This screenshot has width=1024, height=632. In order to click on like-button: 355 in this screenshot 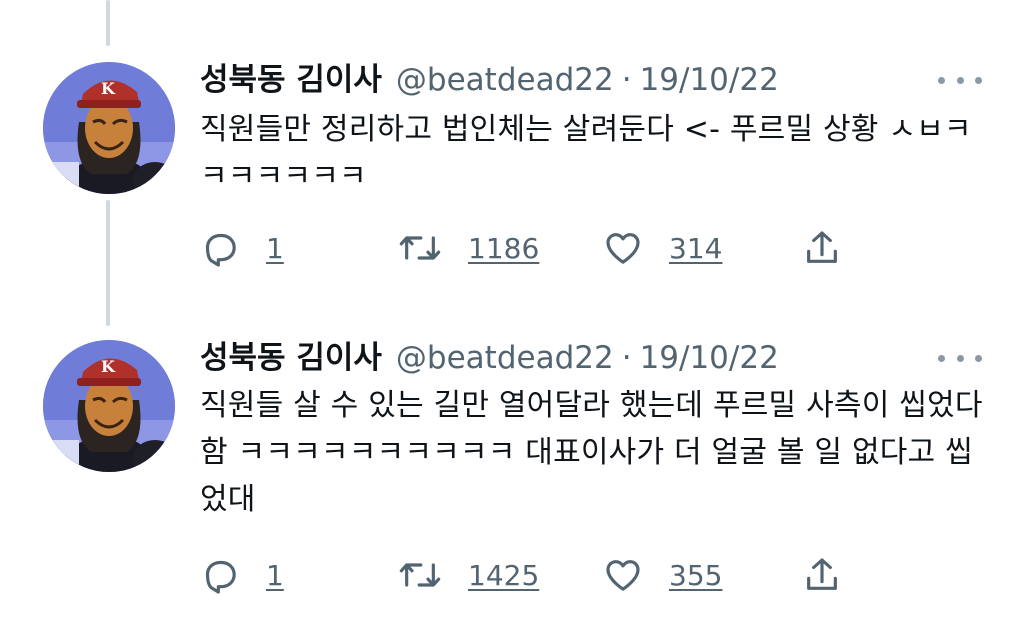, I will do `click(662, 575)`.